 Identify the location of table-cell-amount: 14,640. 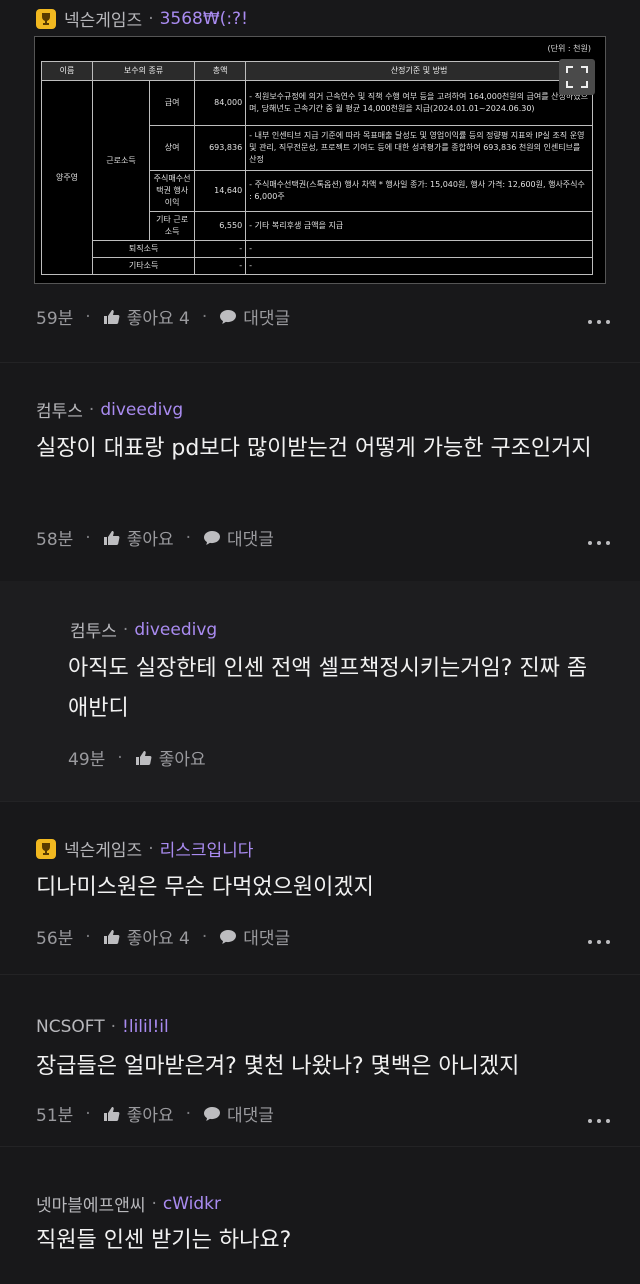
(220, 191).